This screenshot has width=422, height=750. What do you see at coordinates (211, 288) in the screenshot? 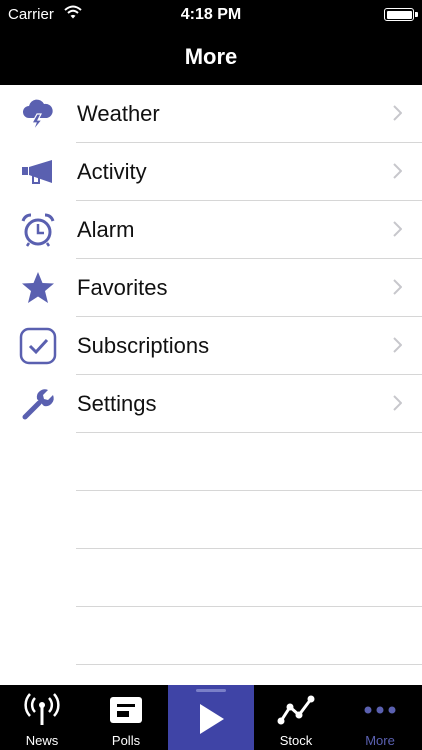
I see `menu-item-favorites: Favorites` at bounding box center [211, 288].